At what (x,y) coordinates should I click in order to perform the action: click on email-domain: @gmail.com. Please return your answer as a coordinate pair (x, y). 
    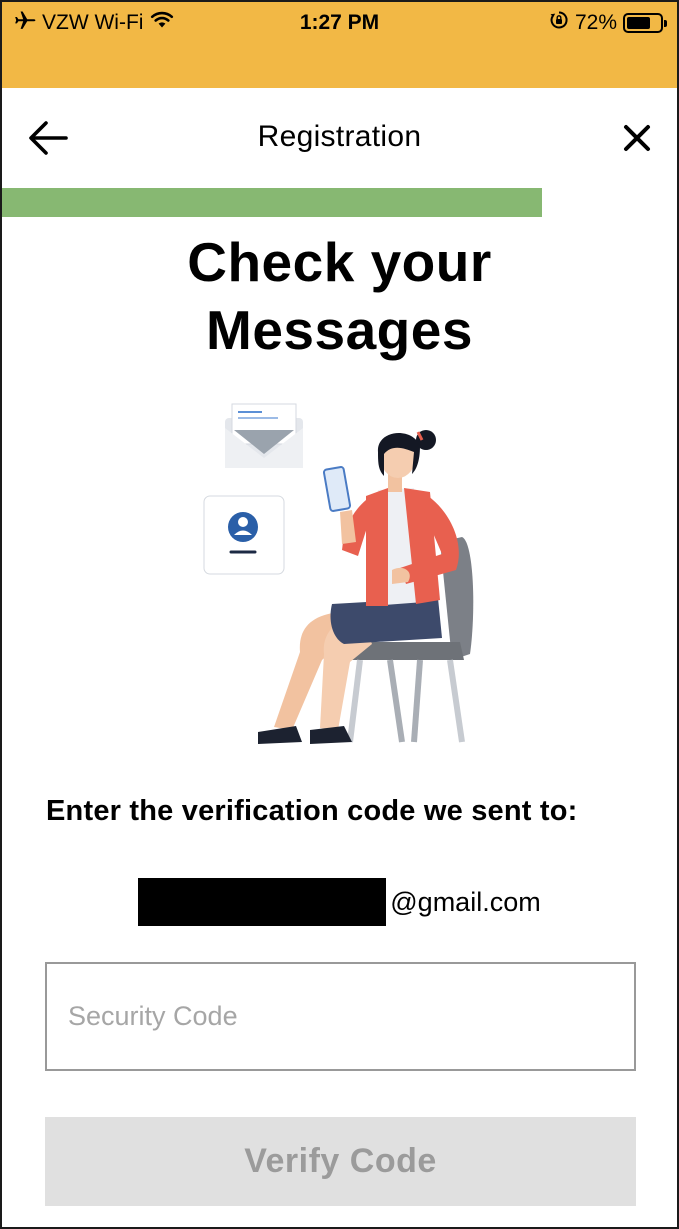
    Looking at the image, I should click on (465, 901).